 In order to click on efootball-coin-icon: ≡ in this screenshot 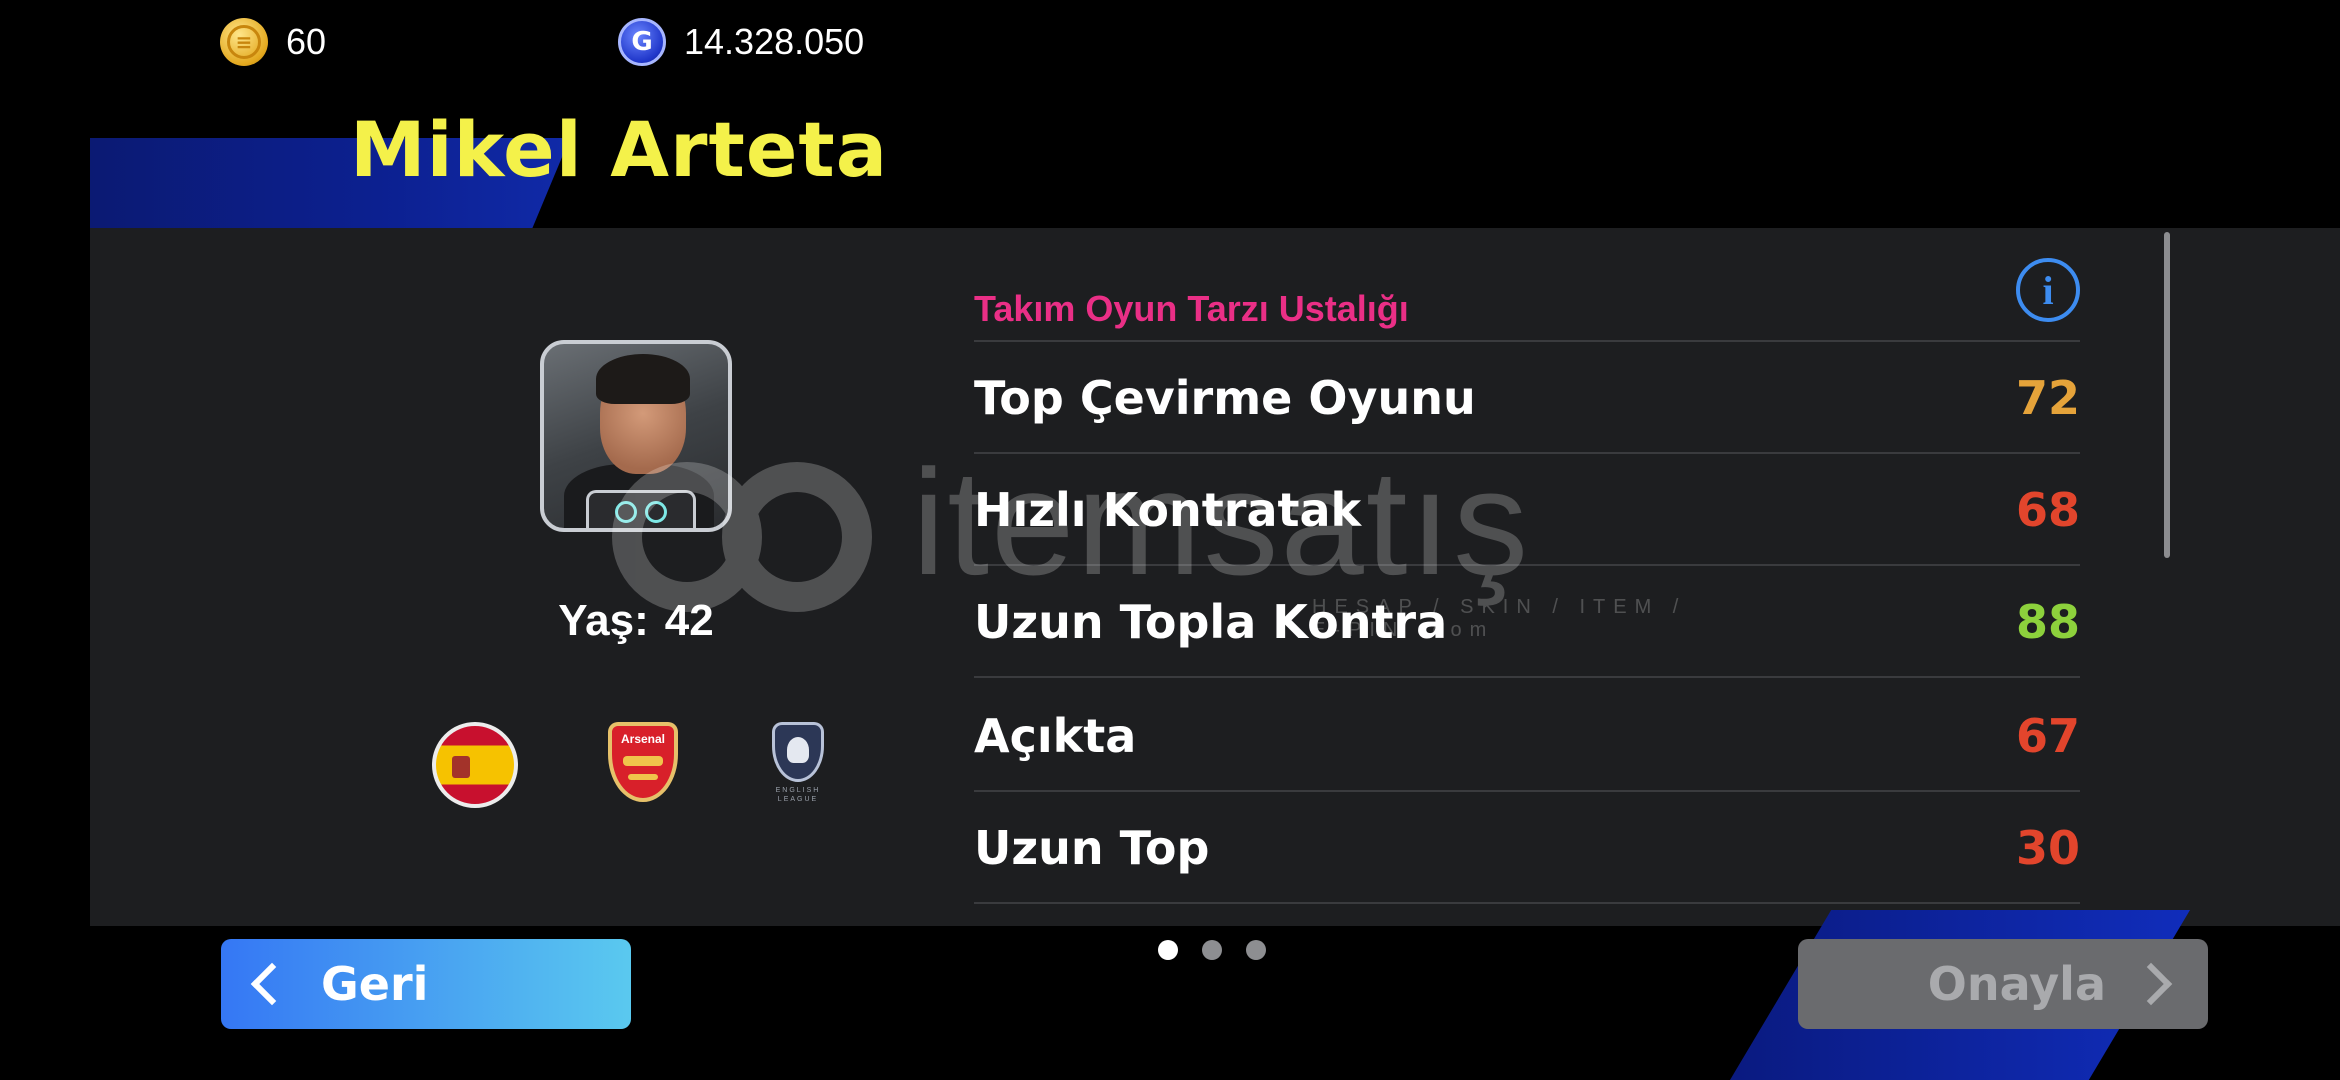, I will do `click(244, 42)`.